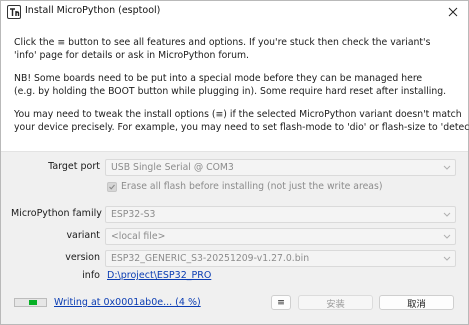 Image resolution: width=469 pixels, height=325 pixels. What do you see at coordinates (83, 235) in the screenshot?
I see `variant-label: variant` at bounding box center [83, 235].